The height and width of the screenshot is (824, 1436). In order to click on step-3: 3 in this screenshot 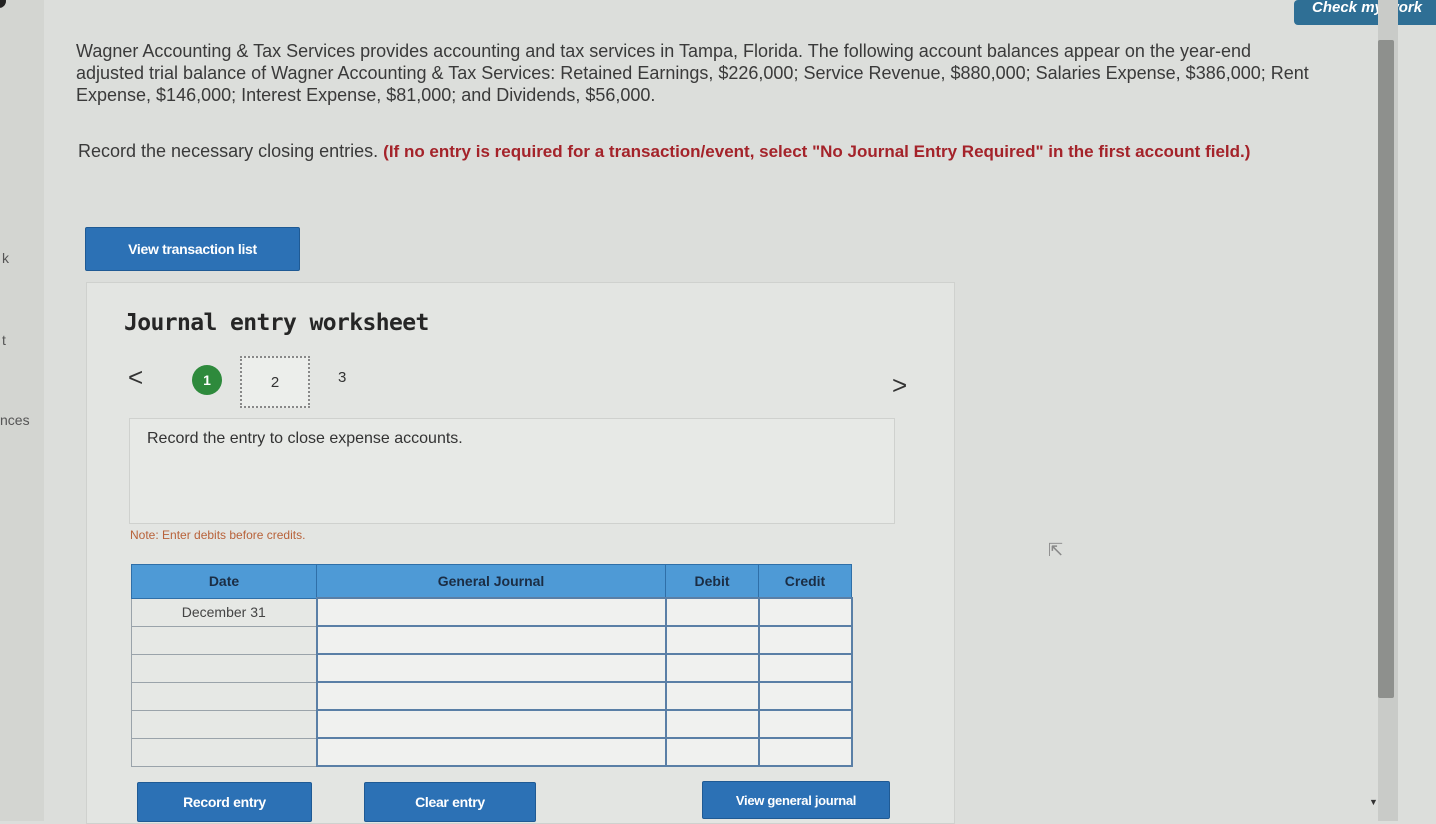, I will do `click(342, 377)`.